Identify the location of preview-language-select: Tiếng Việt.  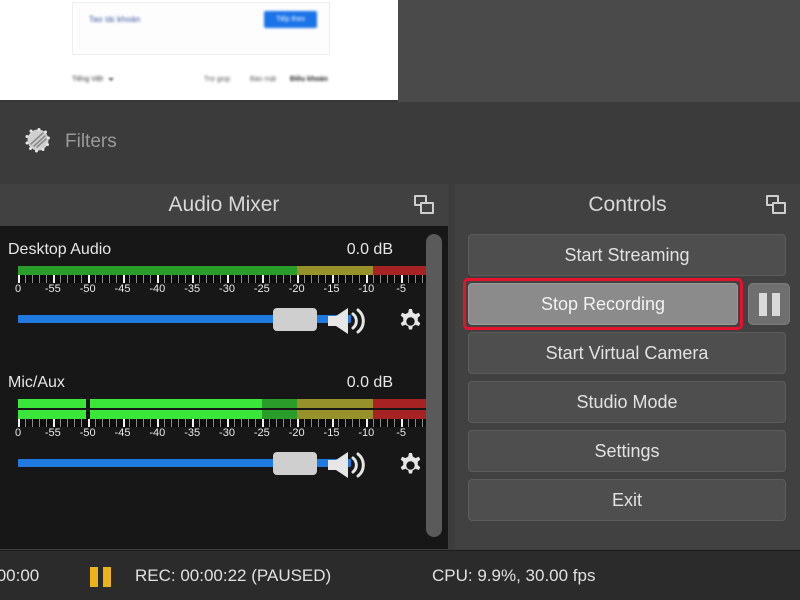
(87, 79).